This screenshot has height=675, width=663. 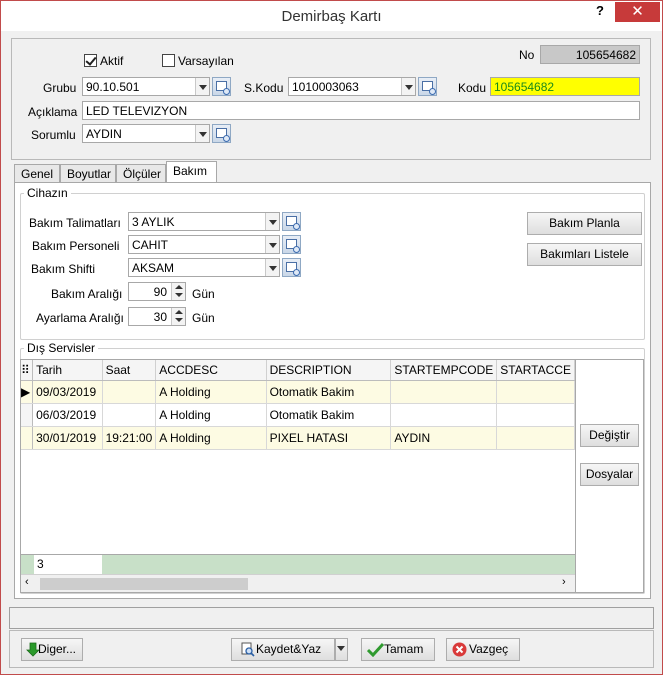 I want to click on skodu-lookup-icon, so click(x=427, y=86).